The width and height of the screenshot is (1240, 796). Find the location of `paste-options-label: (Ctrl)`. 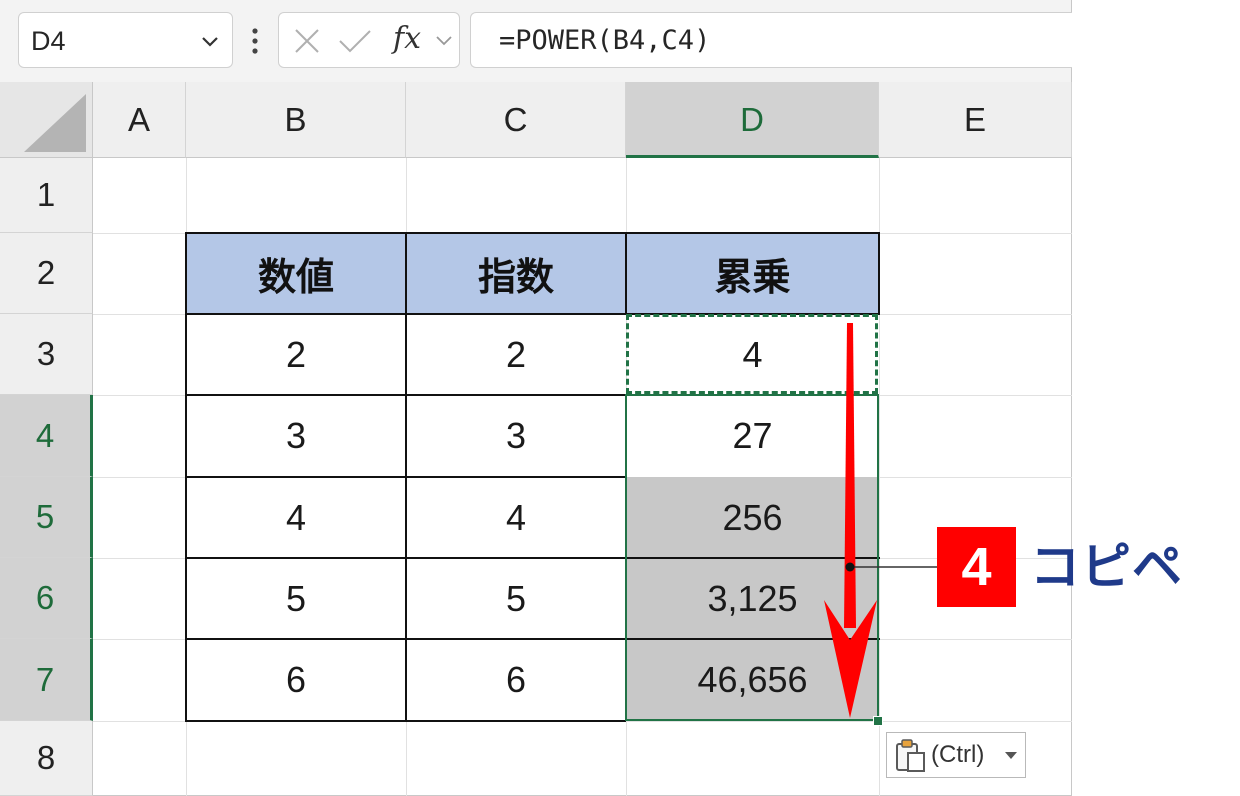

paste-options-label: (Ctrl) is located at coordinates (958, 754).